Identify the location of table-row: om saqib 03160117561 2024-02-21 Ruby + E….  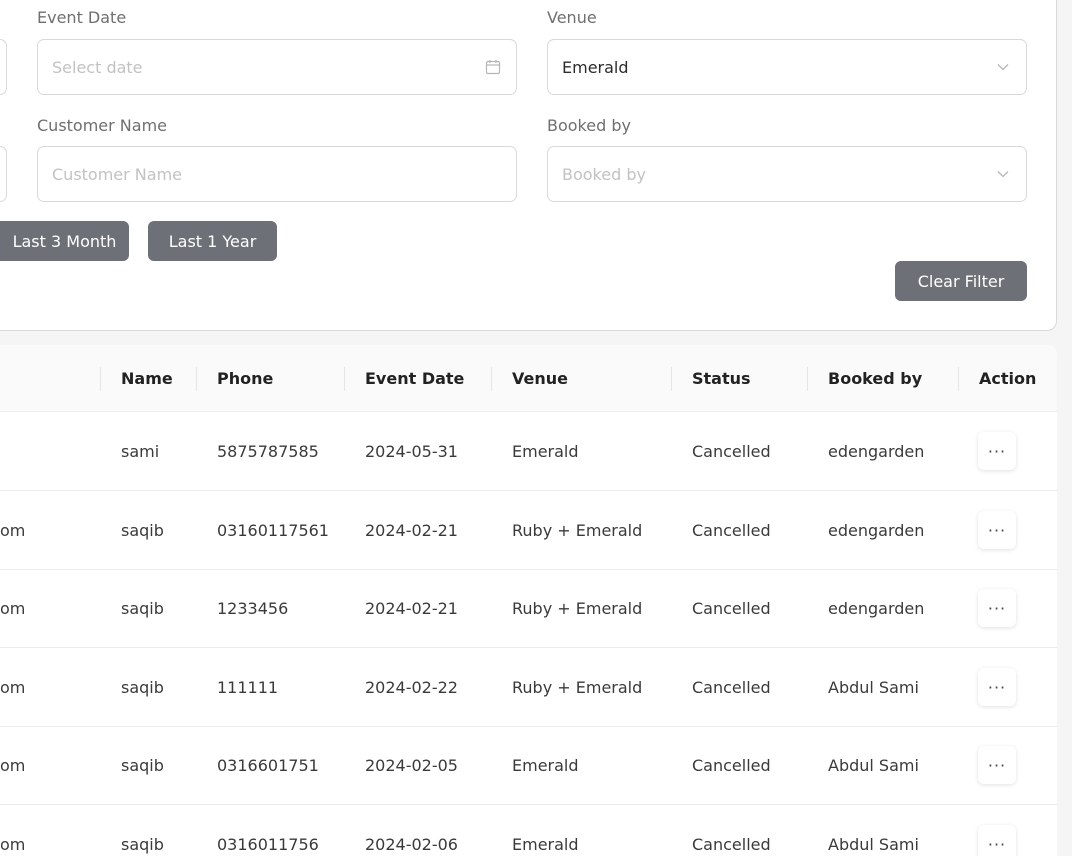
(528, 530).